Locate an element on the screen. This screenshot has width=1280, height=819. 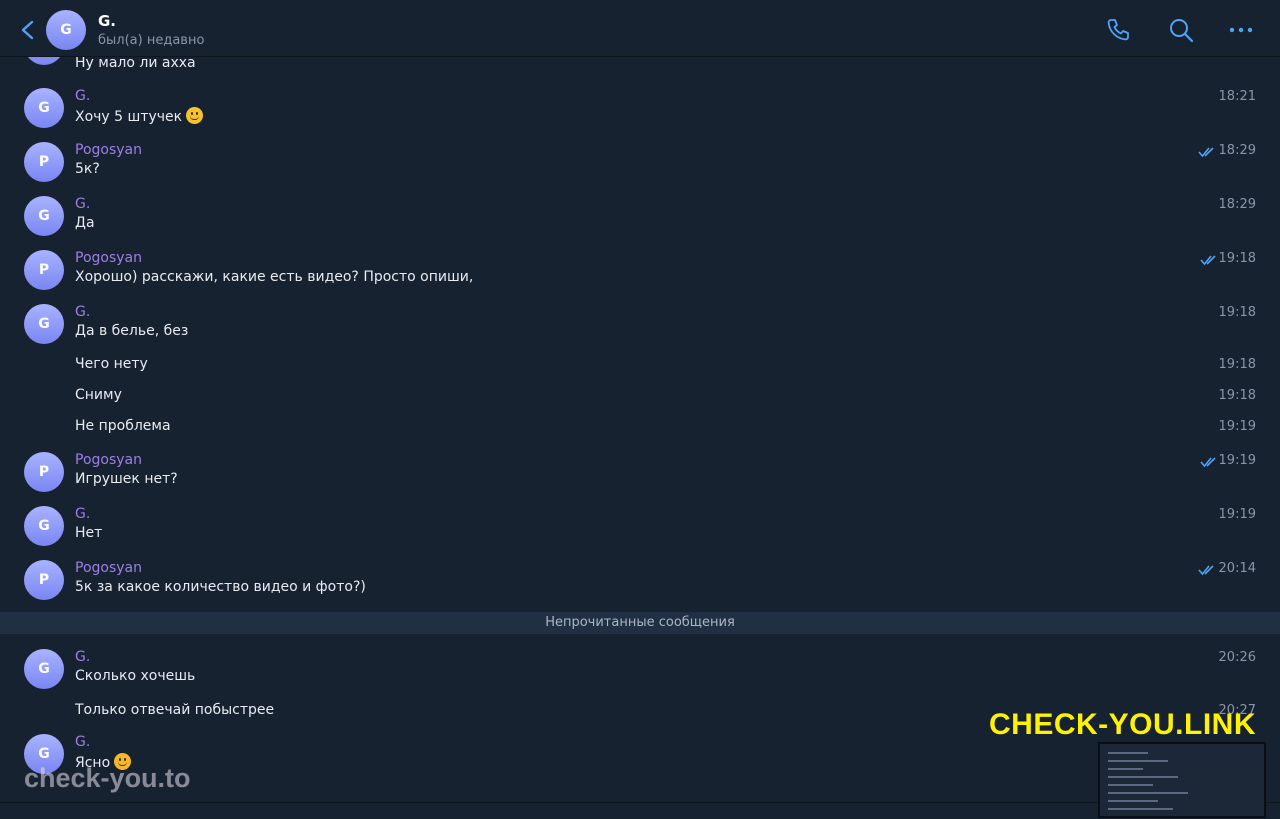
message-text: Да is located at coordinates (85, 223).